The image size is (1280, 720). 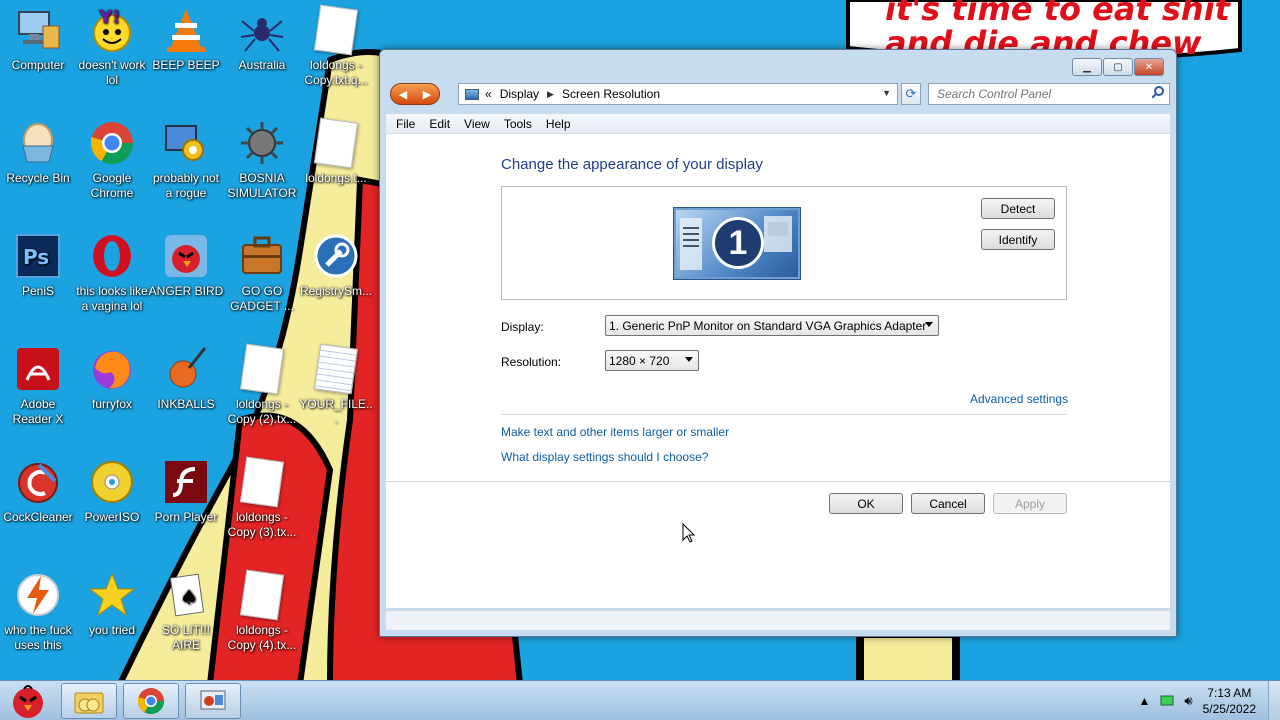 I want to click on refresh-icon: ⟳, so click(x=911, y=93).